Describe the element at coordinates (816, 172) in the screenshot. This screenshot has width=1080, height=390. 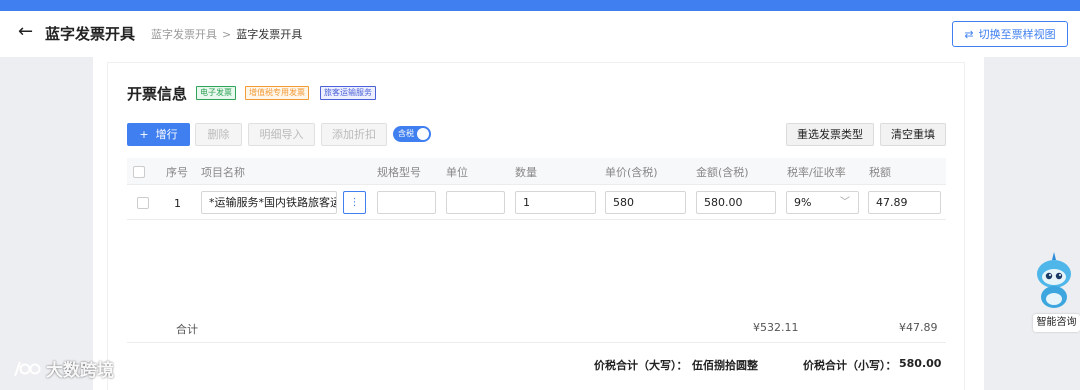
I see `col-tax-rate: 税率/征收率` at that location.